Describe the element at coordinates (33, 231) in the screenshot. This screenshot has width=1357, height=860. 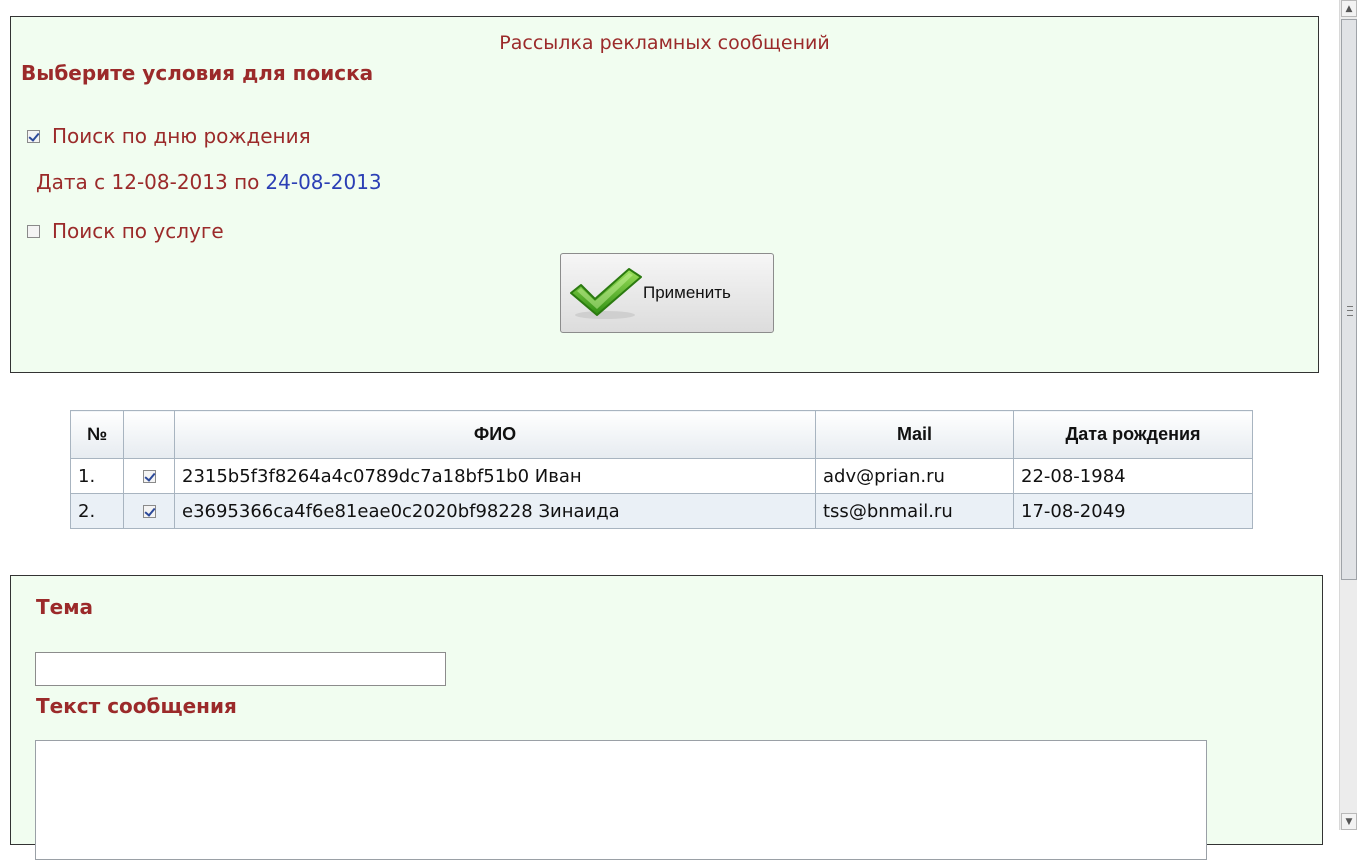
I see `service-search-checkbox` at that location.